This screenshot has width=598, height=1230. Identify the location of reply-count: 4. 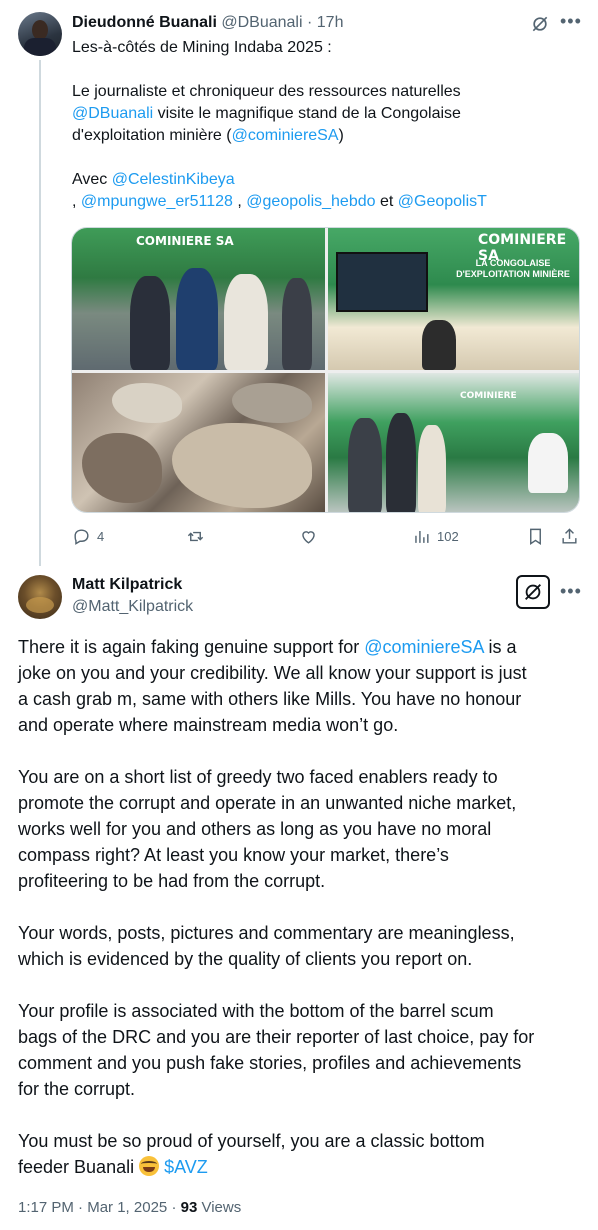
(101, 536).